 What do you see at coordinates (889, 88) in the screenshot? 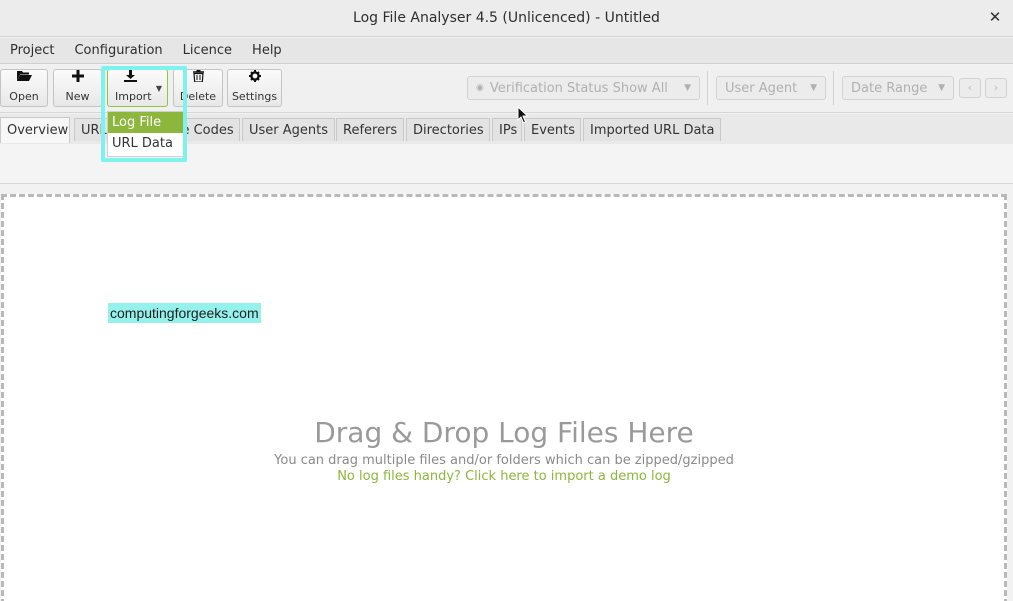
I see `date-range-label: Date Range` at bounding box center [889, 88].